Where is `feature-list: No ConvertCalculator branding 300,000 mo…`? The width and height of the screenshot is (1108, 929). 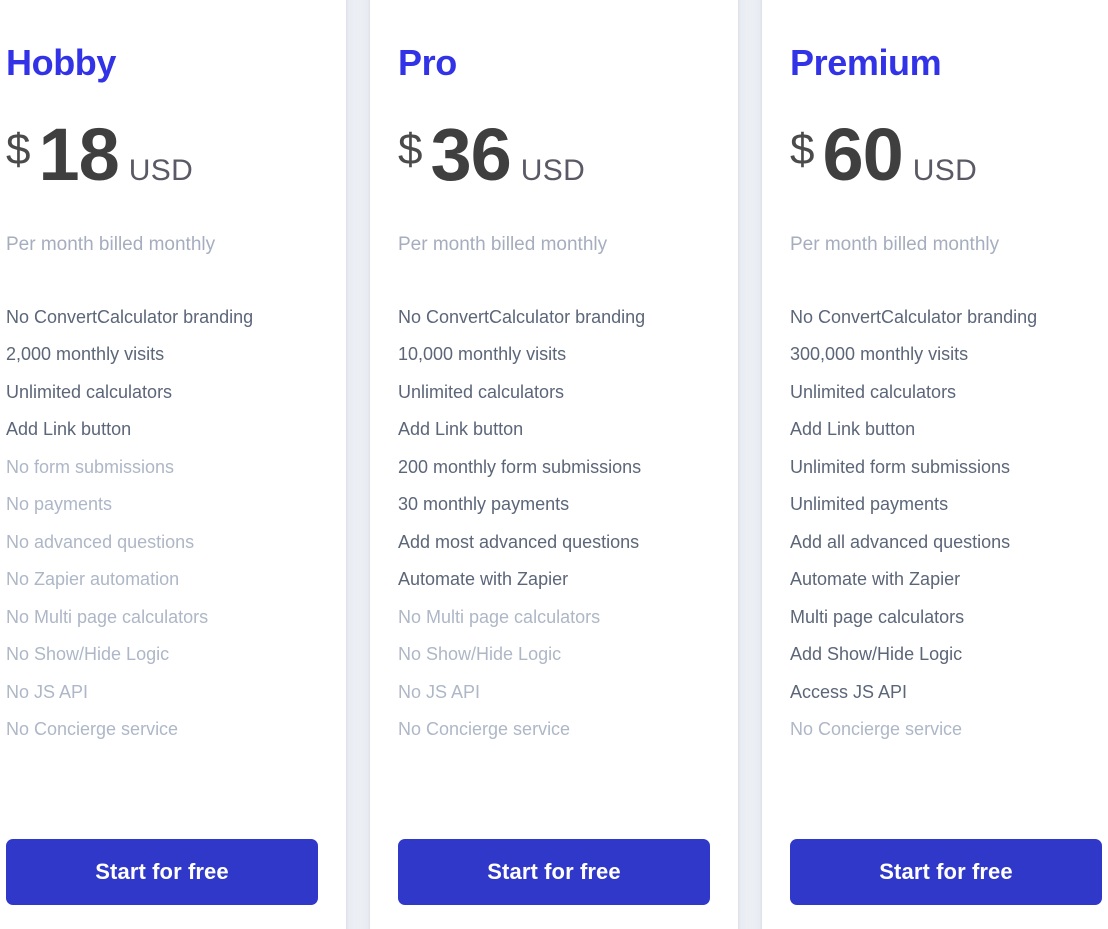 feature-list: No ConvertCalculator branding 300,000 mo… is located at coordinates (946, 524).